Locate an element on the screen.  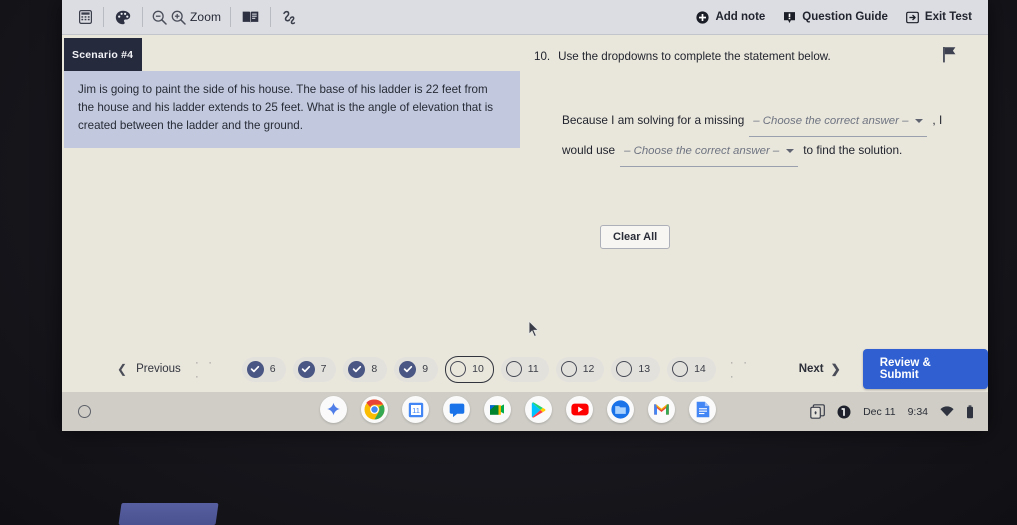
question-pill-11: 11 is located at coordinates (524, 369).